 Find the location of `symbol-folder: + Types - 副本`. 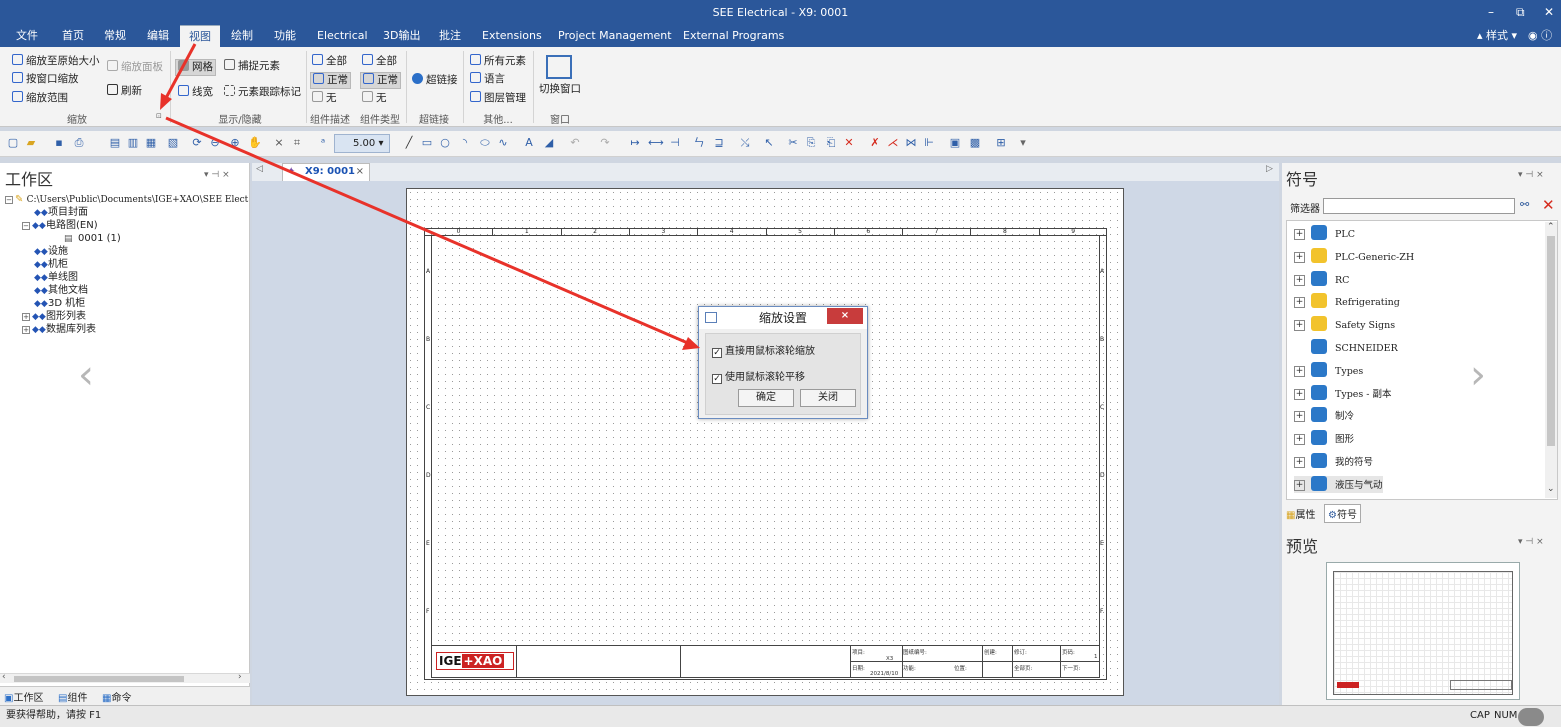

symbol-folder: + Types - 副本 is located at coordinates (1343, 393).